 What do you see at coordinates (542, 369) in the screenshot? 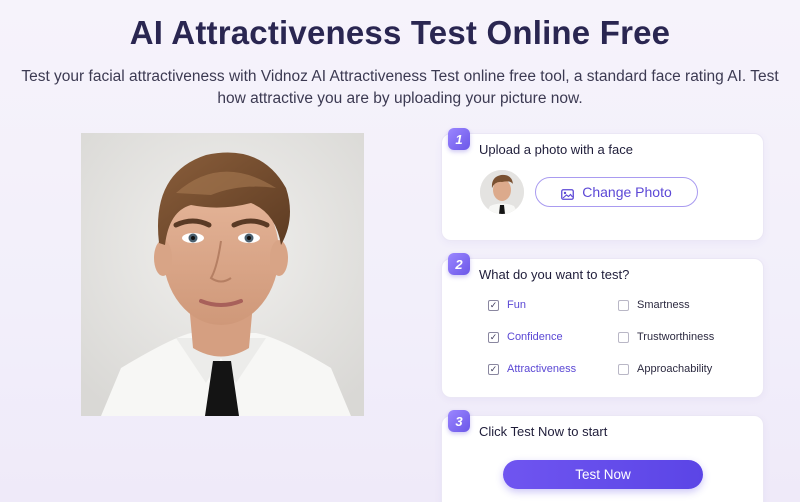
I see `option-label: Attractiveness` at bounding box center [542, 369].